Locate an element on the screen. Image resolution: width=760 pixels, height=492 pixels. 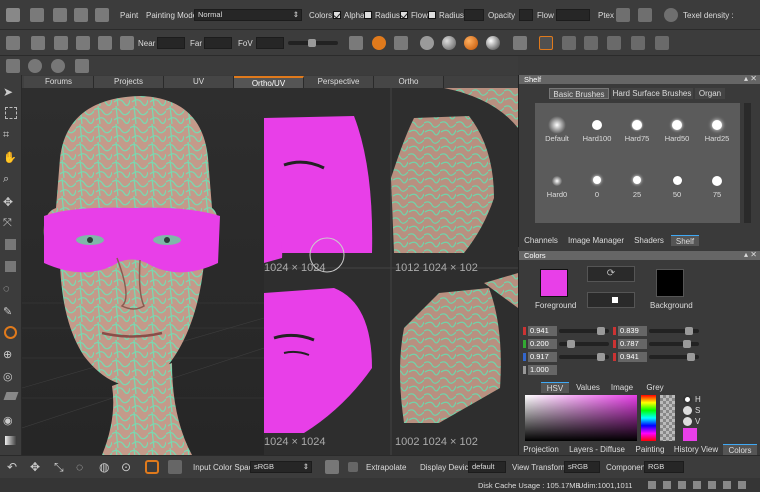
tab-layers-diffuse: Layers - Diffuse is located at coordinates (597, 449).